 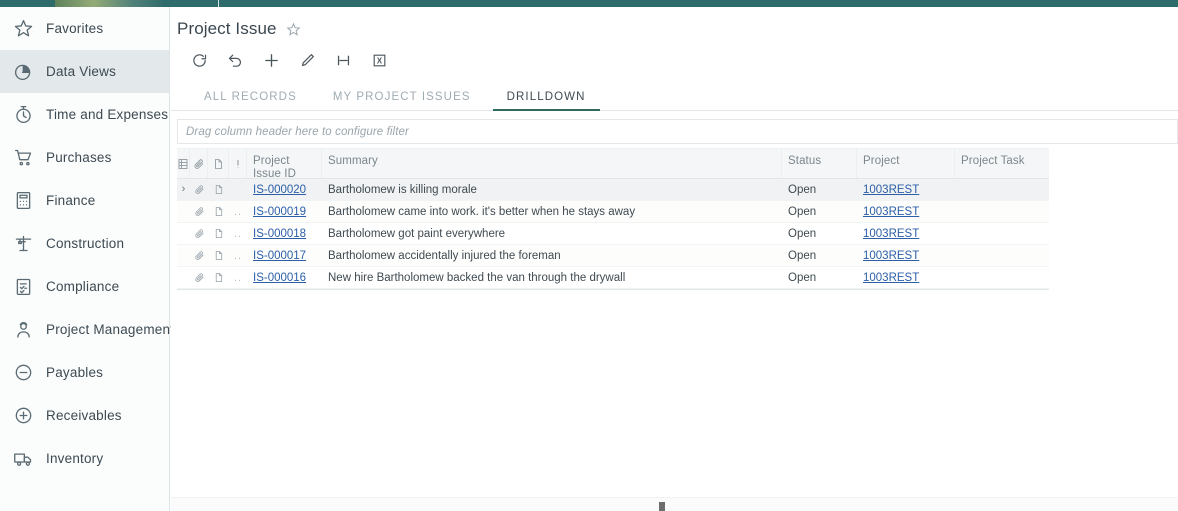 What do you see at coordinates (546, 101) in the screenshot?
I see `tab-drilldown: DRILLDOWN` at bounding box center [546, 101].